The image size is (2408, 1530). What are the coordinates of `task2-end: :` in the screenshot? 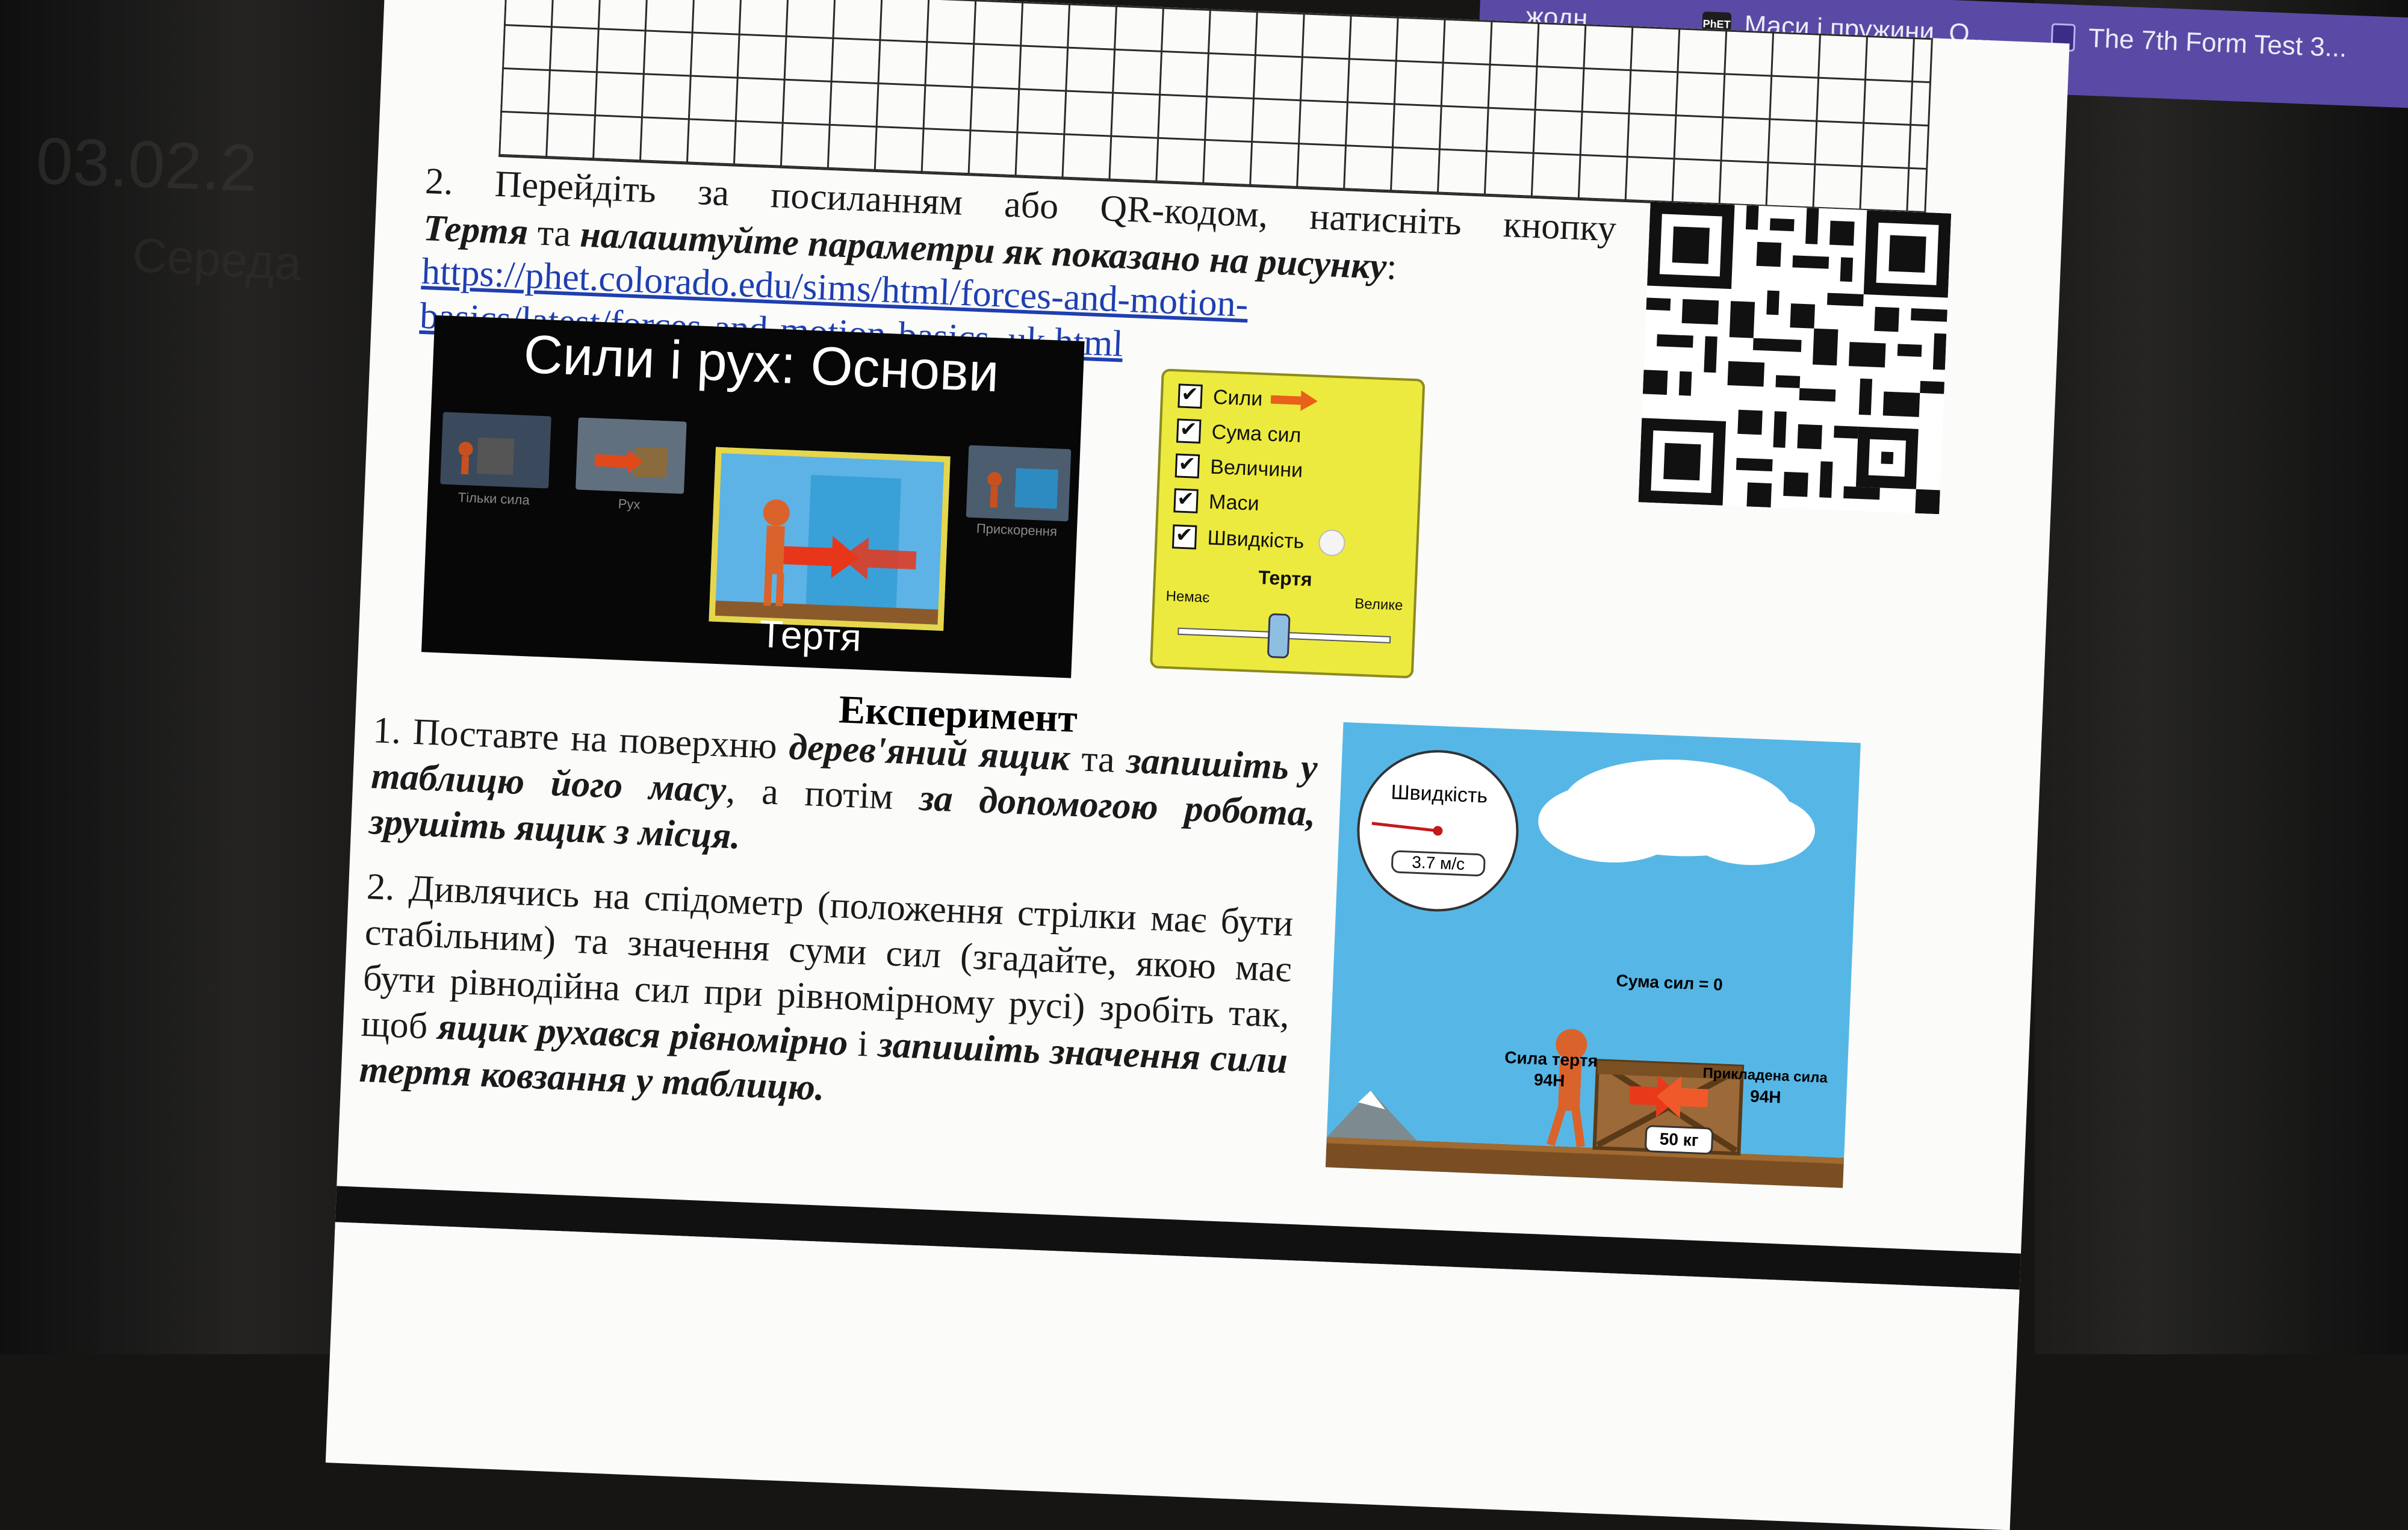 It's located at (1391, 267).